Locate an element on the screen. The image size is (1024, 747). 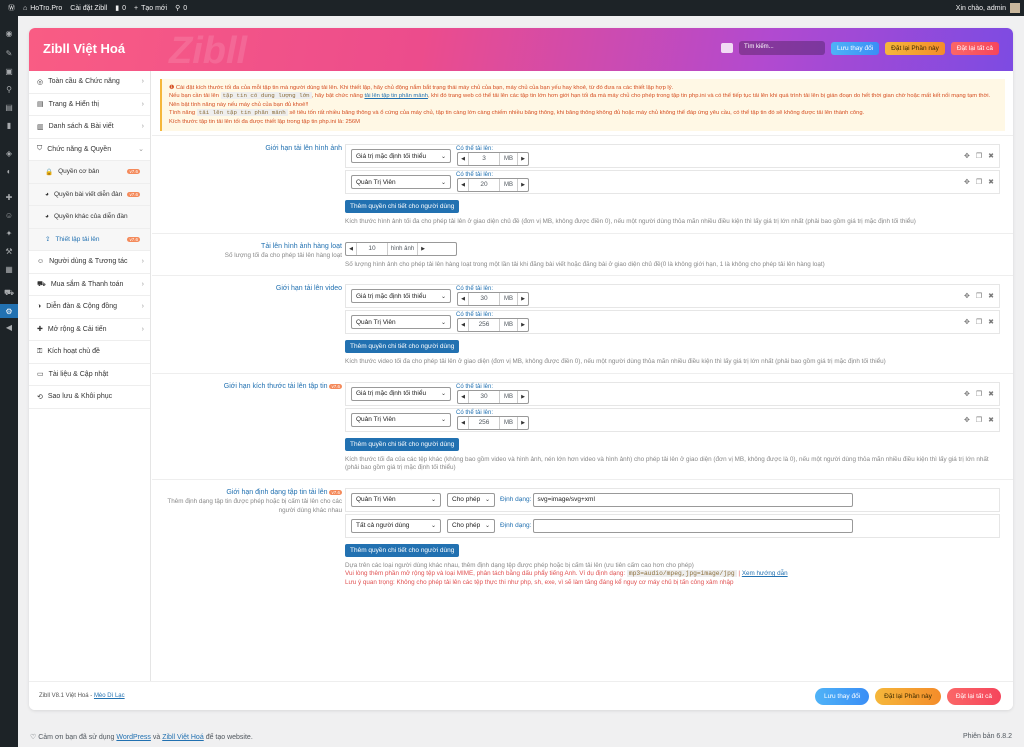
zibll-link: Zibll Việt Hoá is located at coordinates (183, 737).